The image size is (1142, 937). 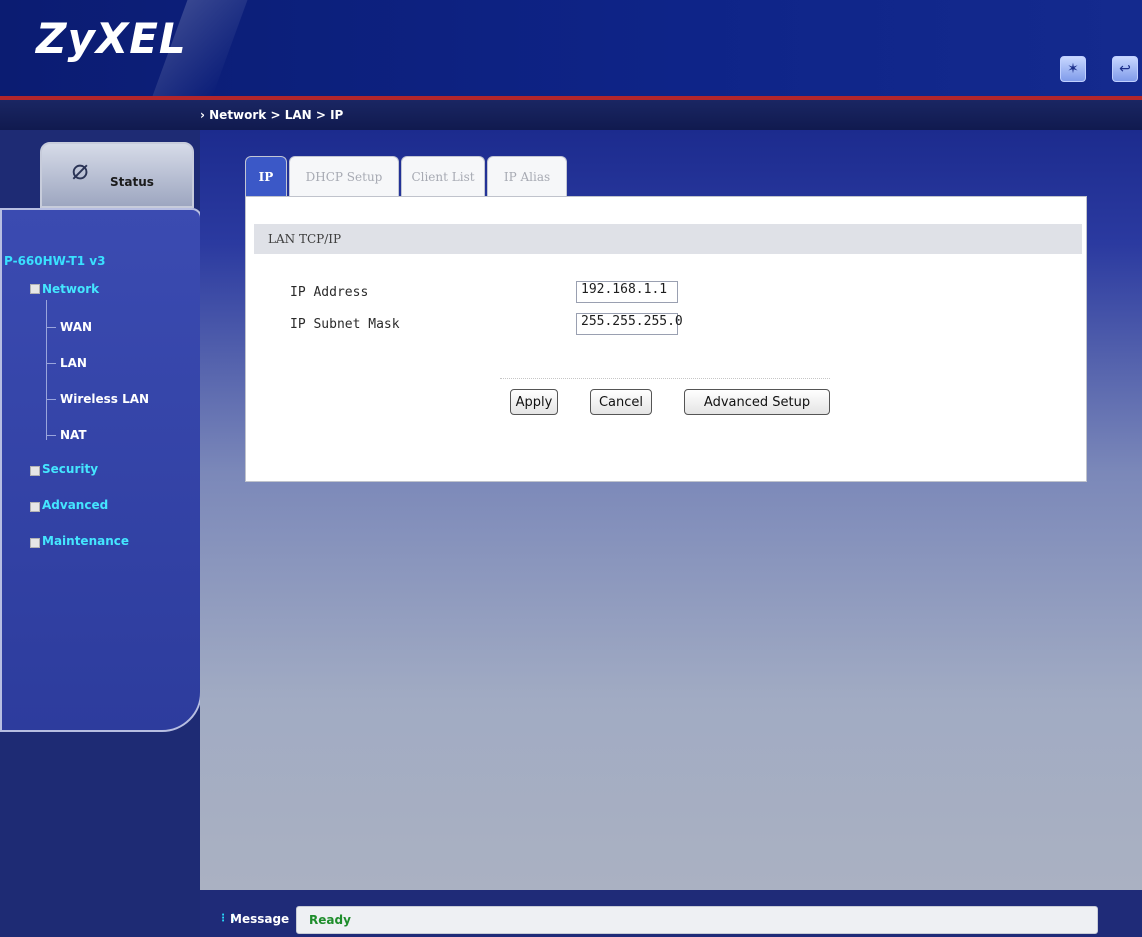 I want to click on expand-maintenance-icon, so click(x=35, y=543).